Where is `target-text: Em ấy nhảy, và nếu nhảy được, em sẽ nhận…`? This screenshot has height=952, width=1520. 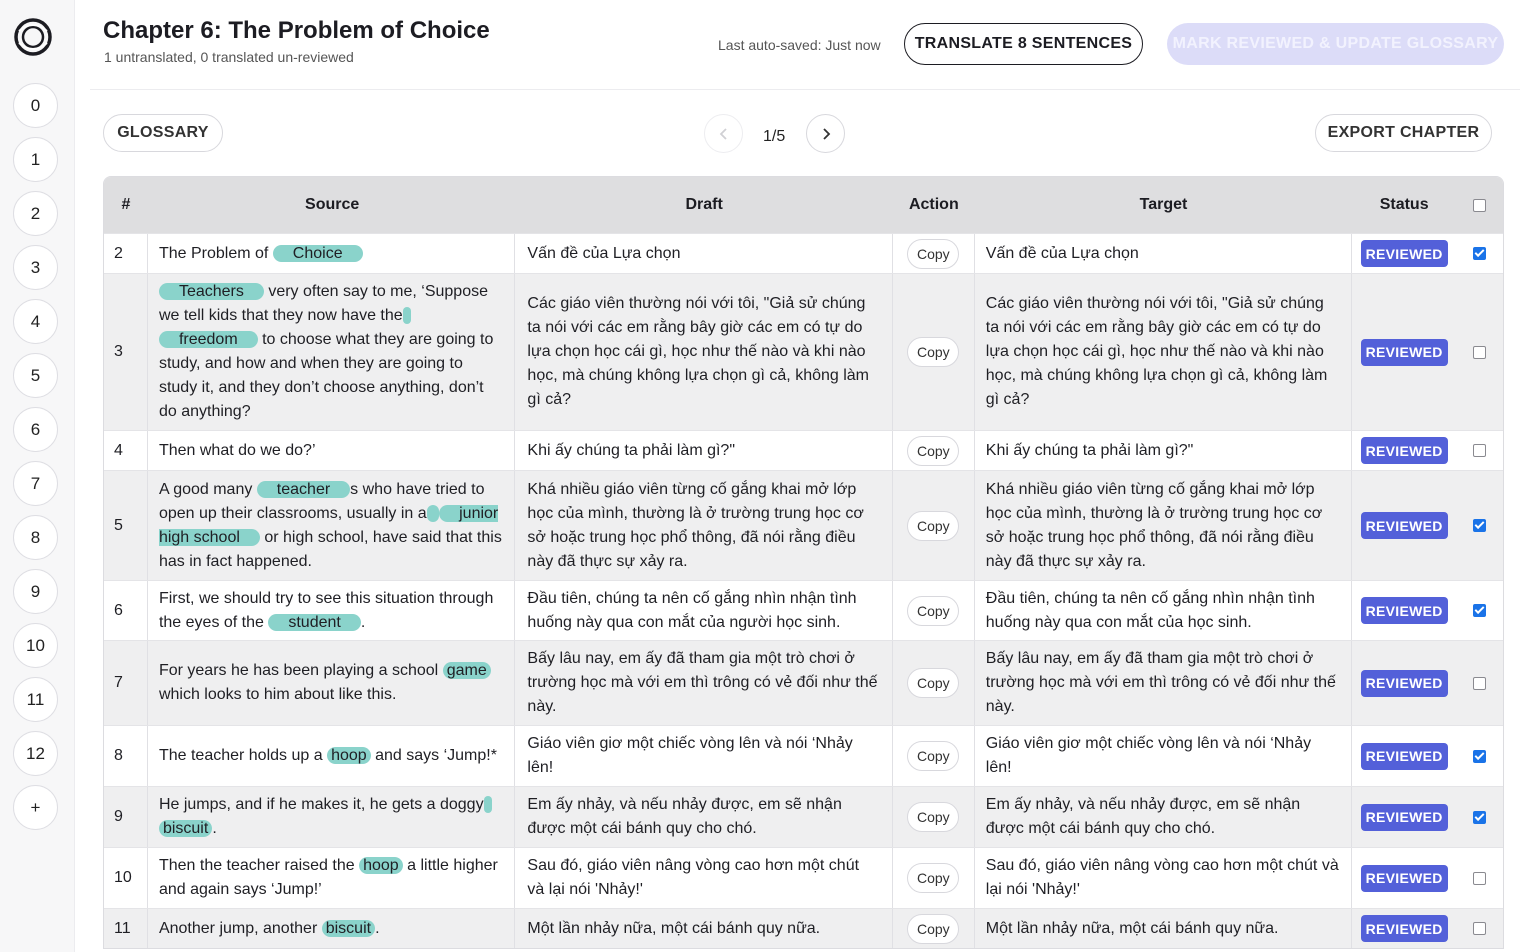
target-text: Em ấy nhảy, và nếu nhảy được, em sẽ nhận… is located at coordinates (1163, 817).